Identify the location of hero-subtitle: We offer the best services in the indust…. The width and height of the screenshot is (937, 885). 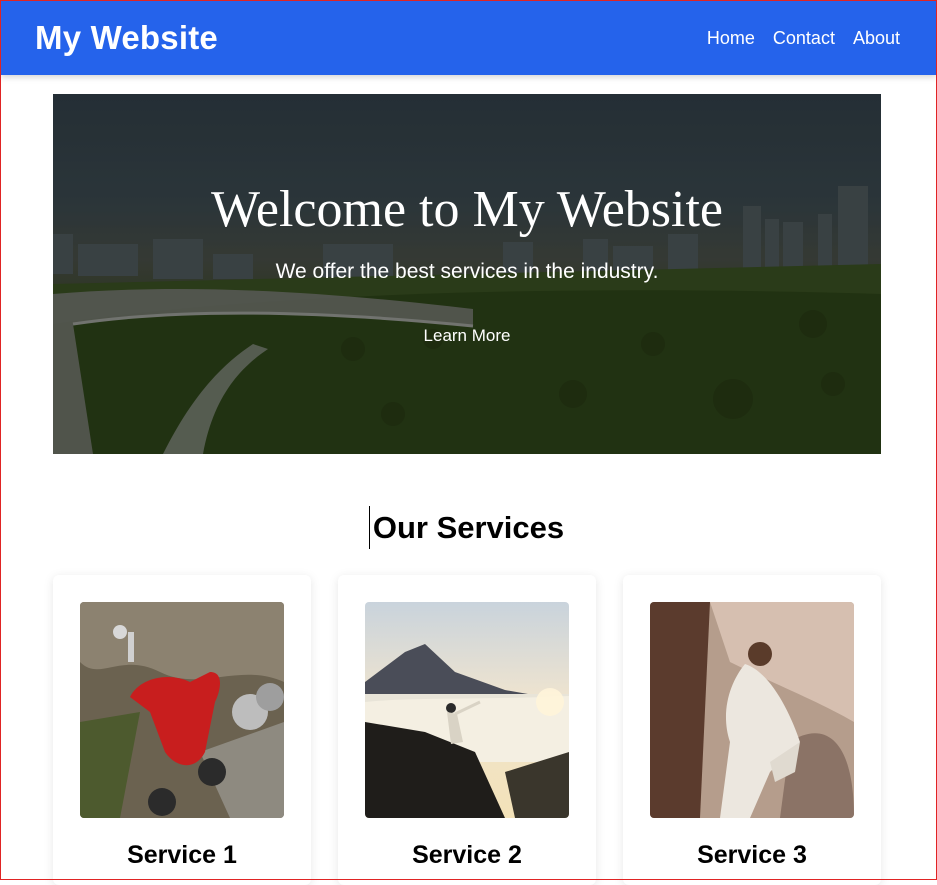
(467, 271).